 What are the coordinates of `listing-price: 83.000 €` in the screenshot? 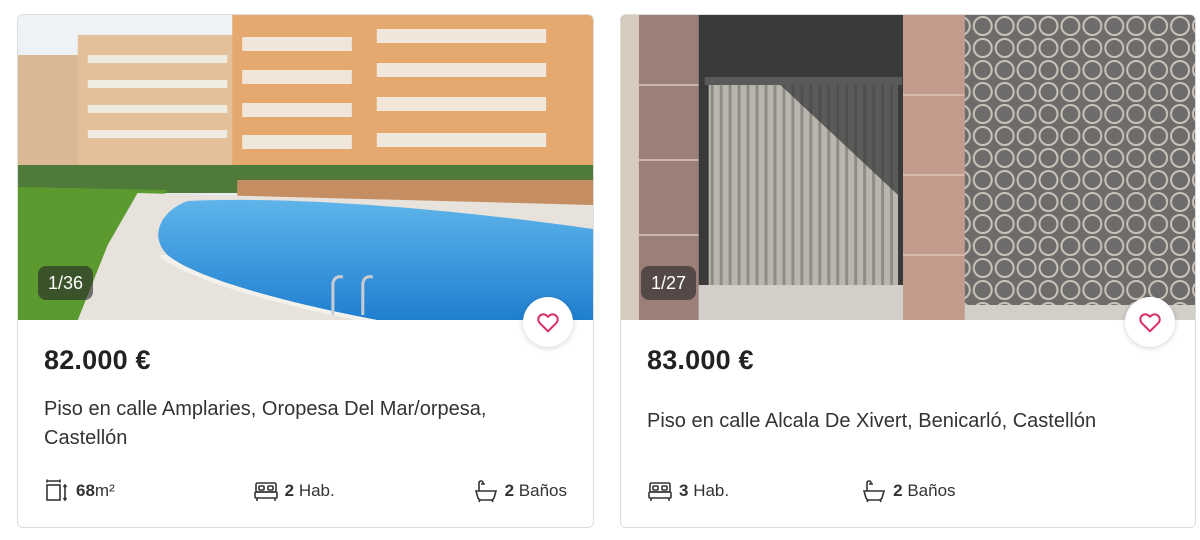 It's located at (700, 360).